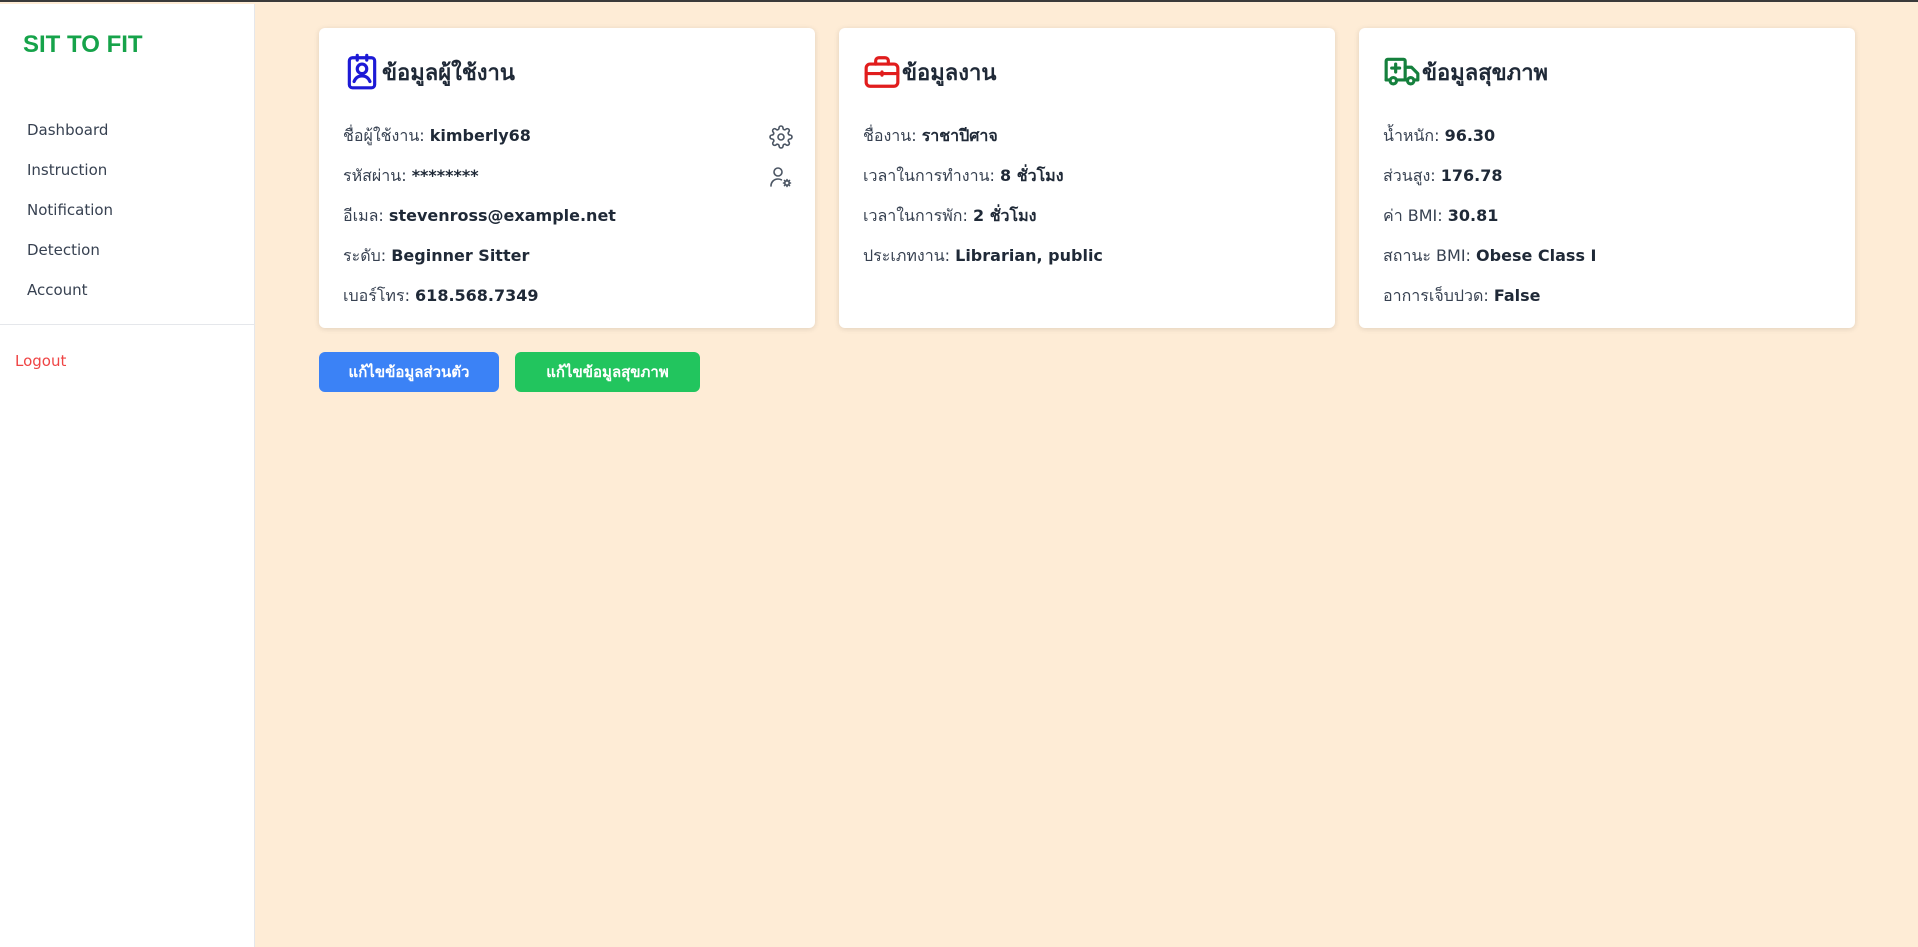 This screenshot has height=947, width=1918. What do you see at coordinates (1473, 215) in the screenshot?
I see `row-value: 30.81` at bounding box center [1473, 215].